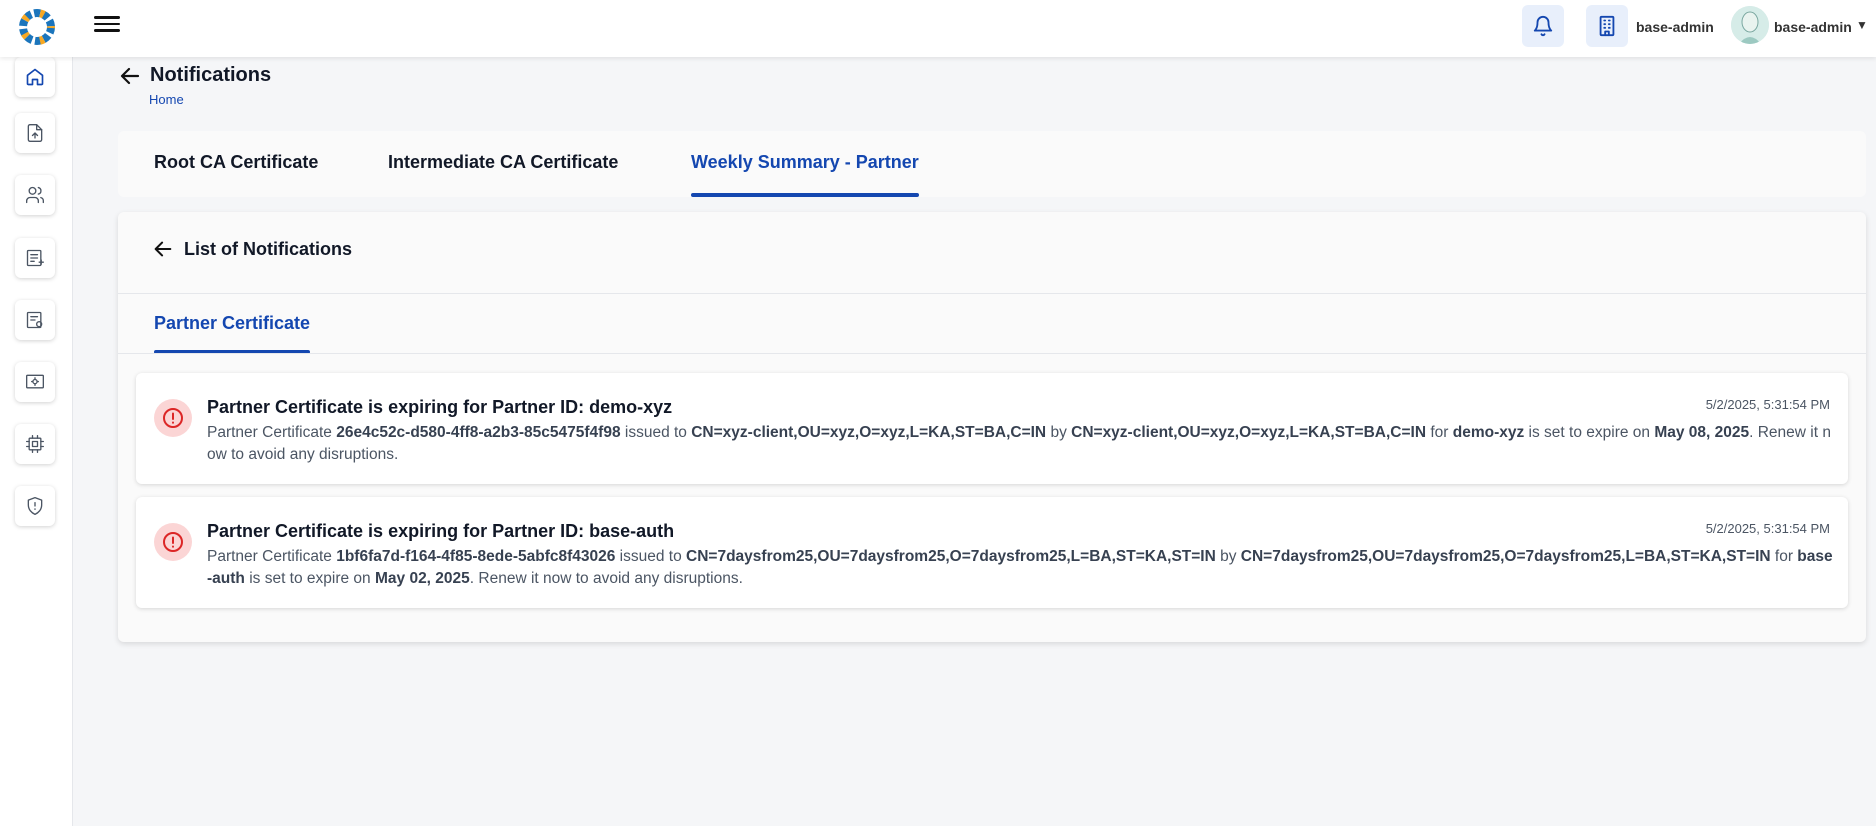 Image resolution: width=1876 pixels, height=826 pixels. I want to click on partner-id: demo-xyz, so click(1488, 432).